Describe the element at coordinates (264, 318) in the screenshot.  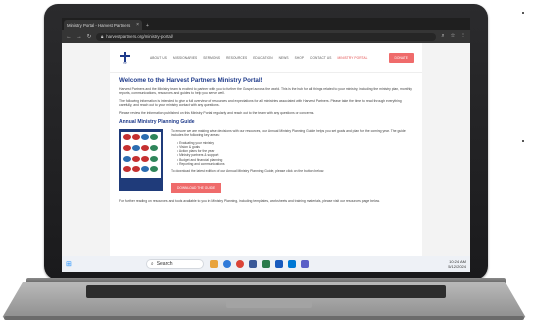
I see `laptop-foot` at that location.